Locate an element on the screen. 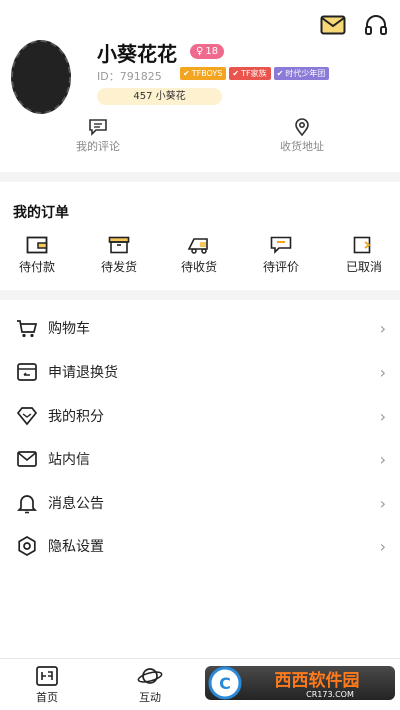  shipping-address-link: 收货地址 is located at coordinates (302, 136).